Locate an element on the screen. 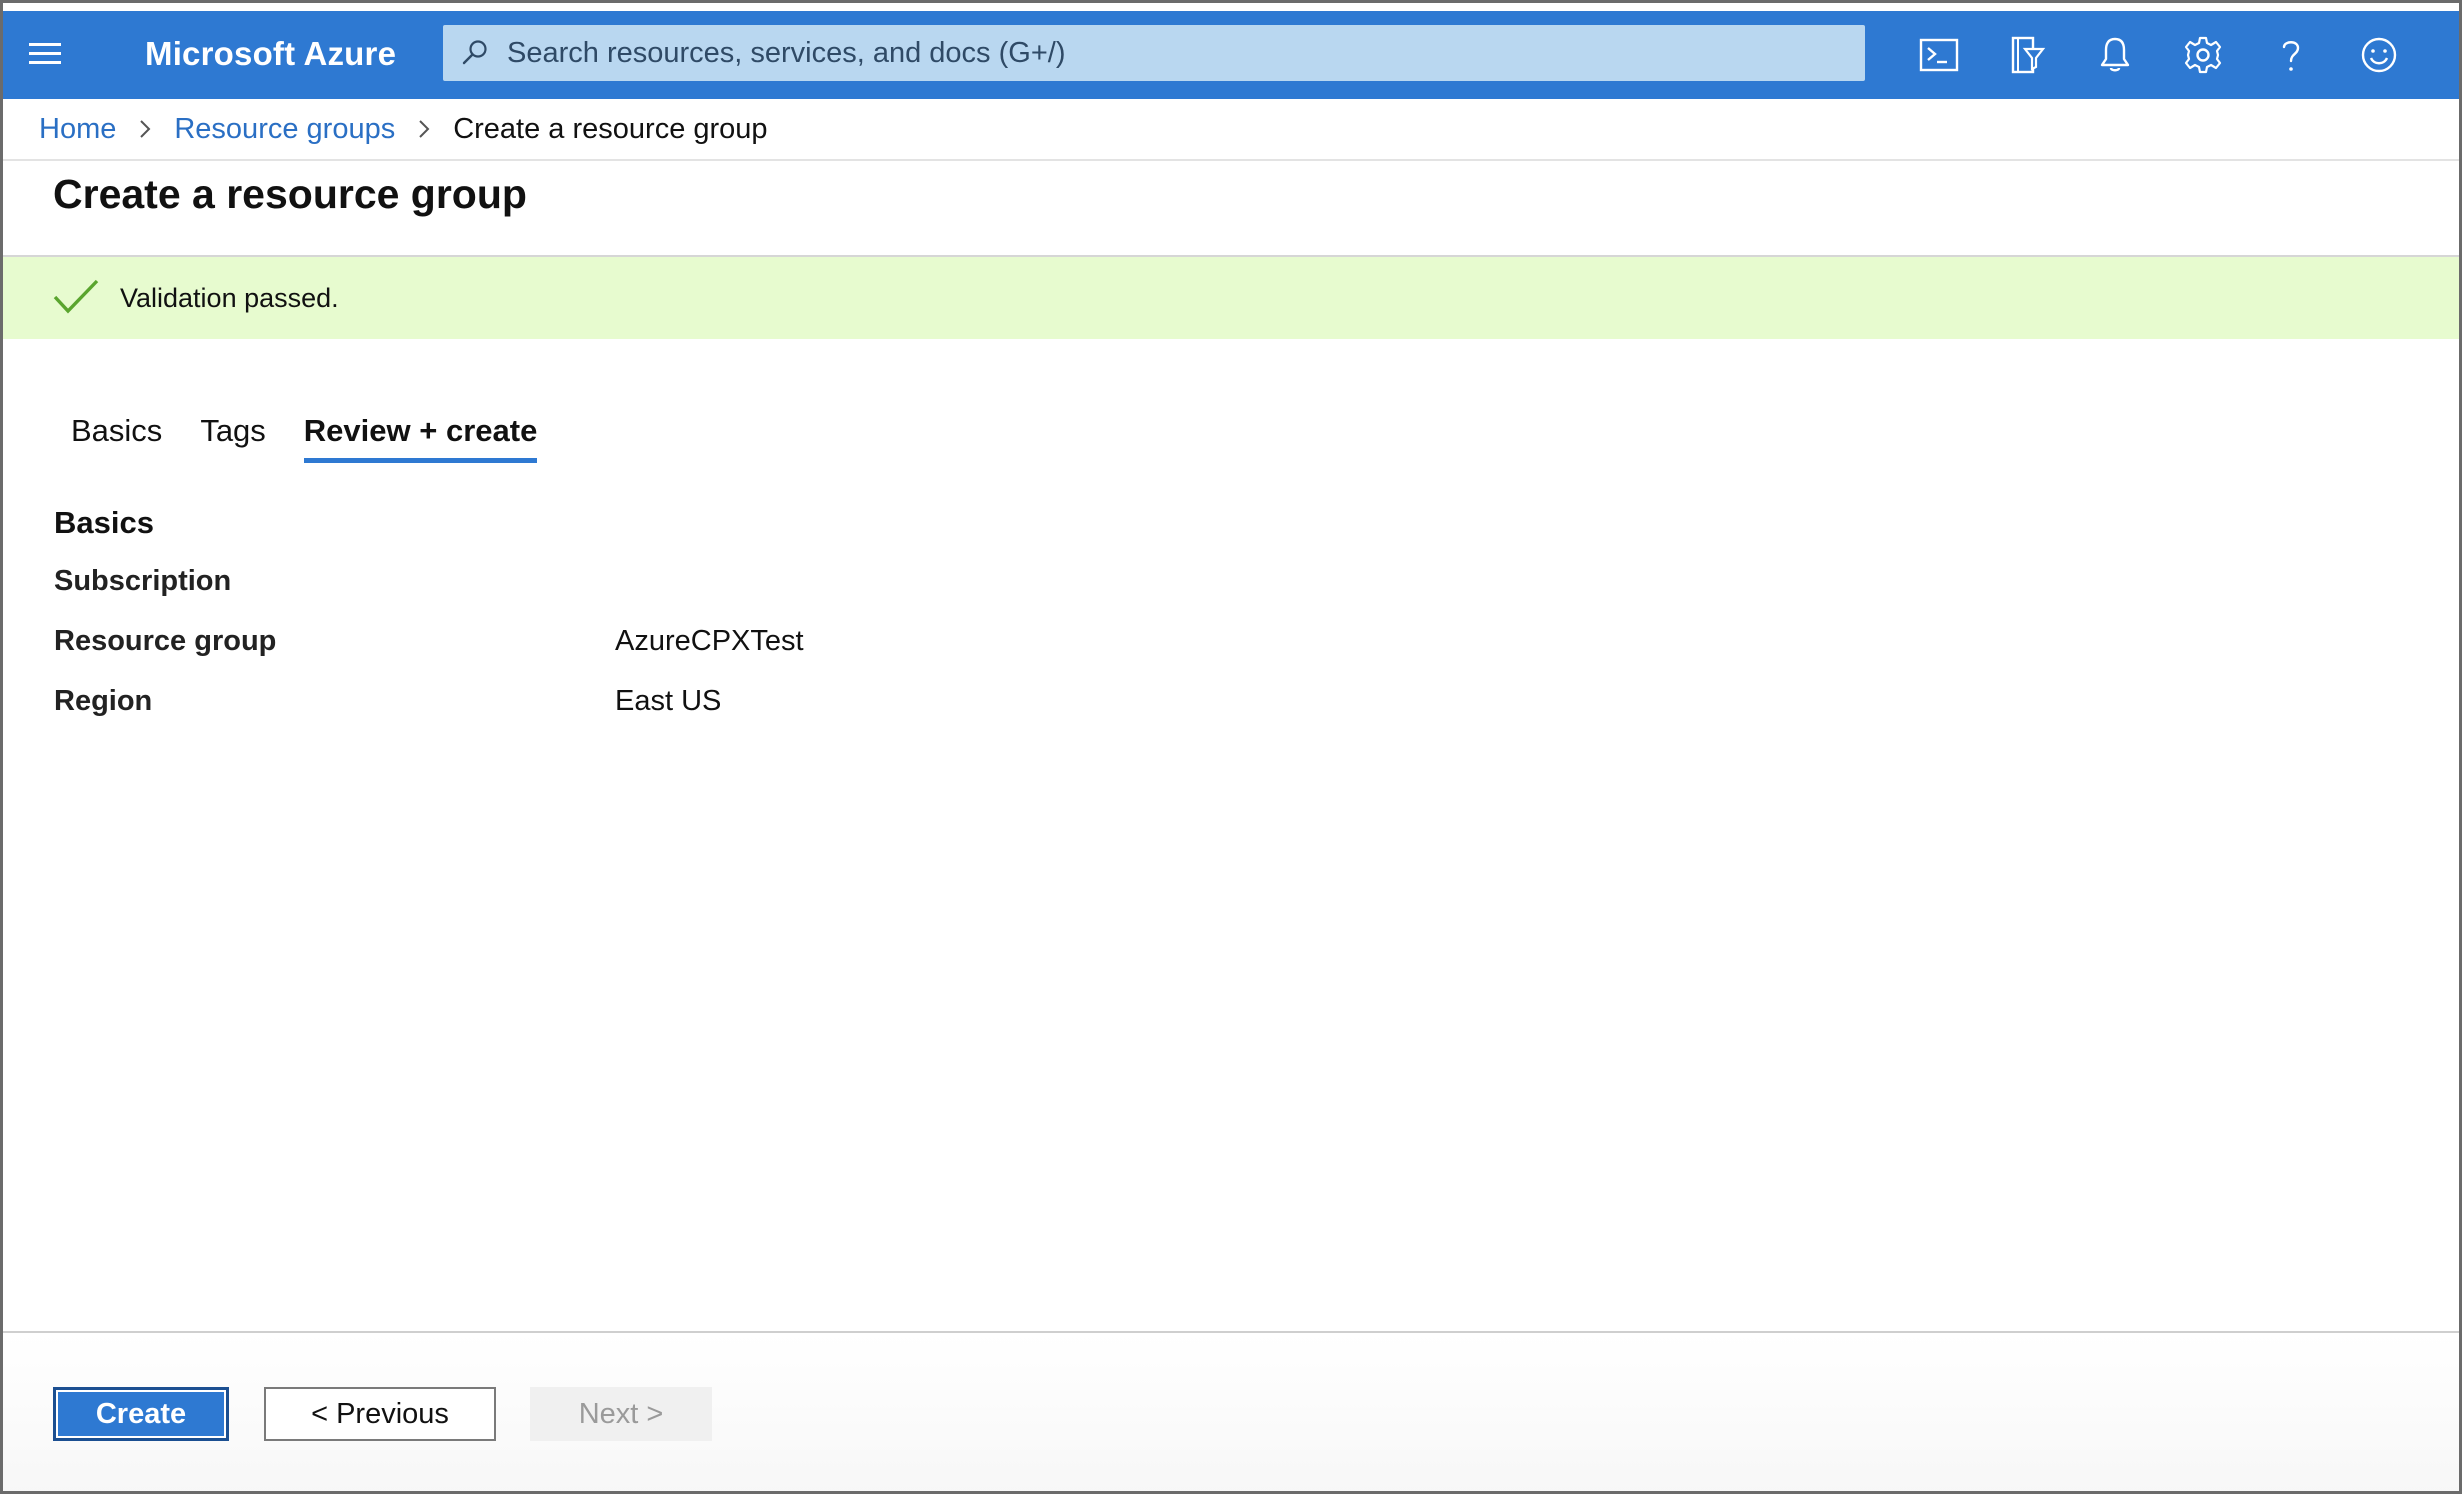 Image resolution: width=2462 pixels, height=1494 pixels. previous-button: < Previous is located at coordinates (380, 1414).